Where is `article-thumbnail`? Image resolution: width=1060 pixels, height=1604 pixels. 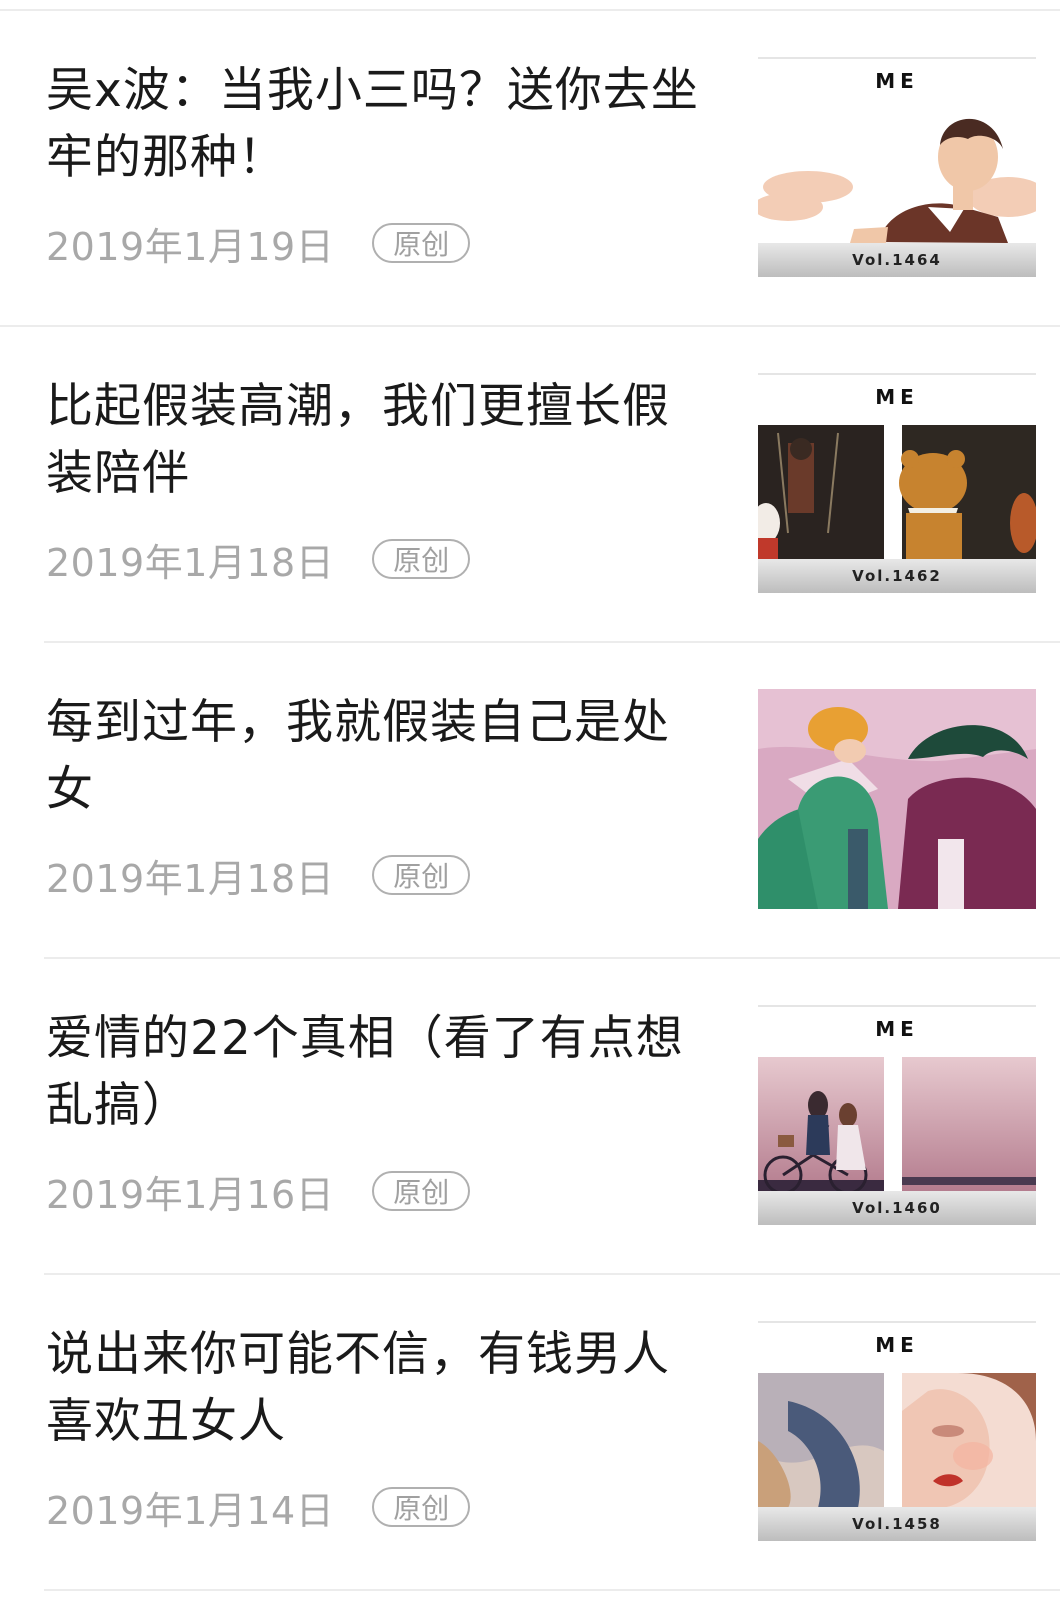
article-thumbnail is located at coordinates (897, 799).